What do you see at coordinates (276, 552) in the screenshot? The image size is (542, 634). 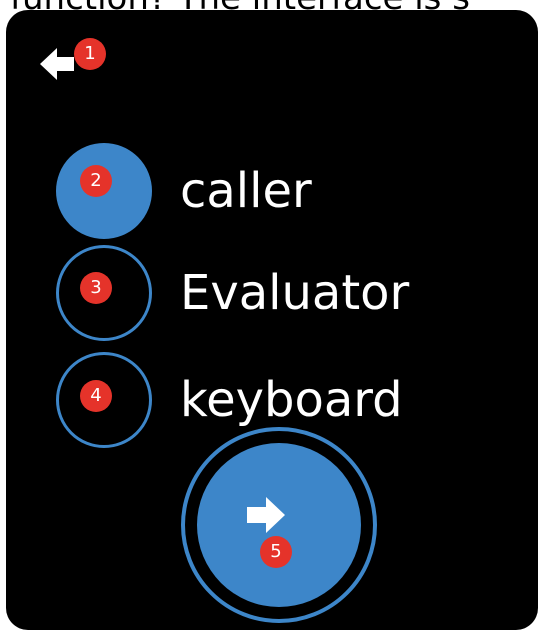 I see `marker-5: 5` at bounding box center [276, 552].